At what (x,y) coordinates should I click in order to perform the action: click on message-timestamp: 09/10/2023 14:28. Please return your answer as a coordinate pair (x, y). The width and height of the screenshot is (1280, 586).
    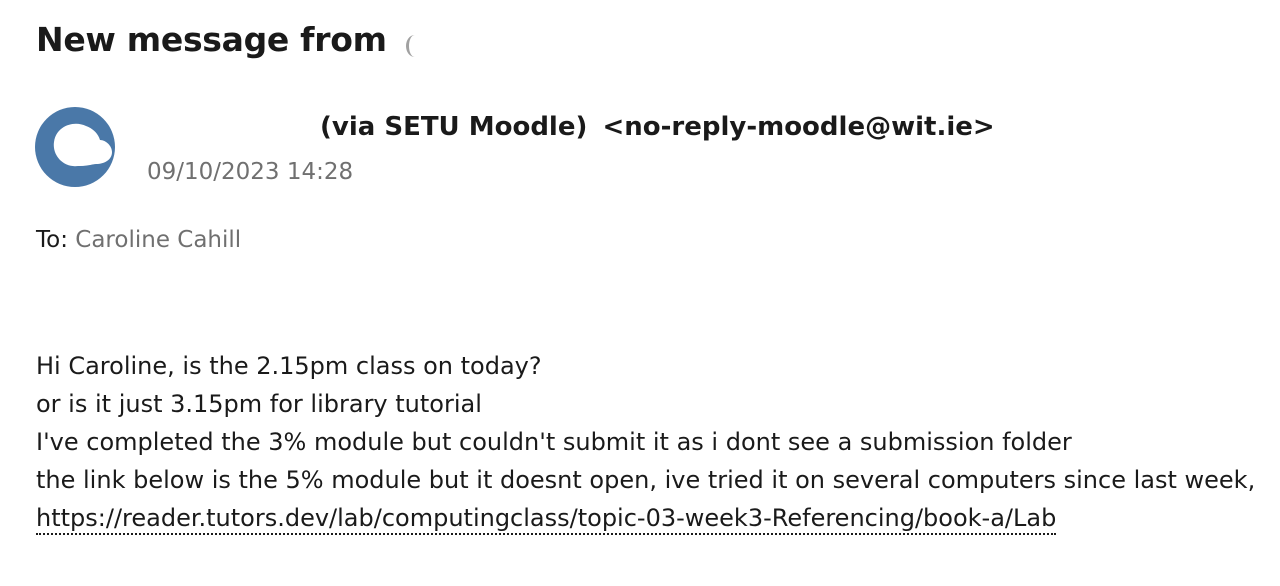
    Looking at the image, I should click on (250, 172).